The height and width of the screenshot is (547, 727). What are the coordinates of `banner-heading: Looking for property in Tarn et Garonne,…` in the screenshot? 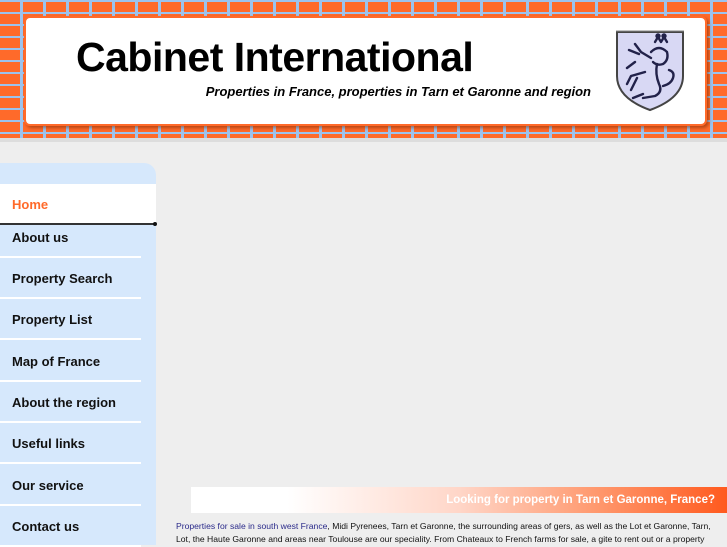 It's located at (580, 500).